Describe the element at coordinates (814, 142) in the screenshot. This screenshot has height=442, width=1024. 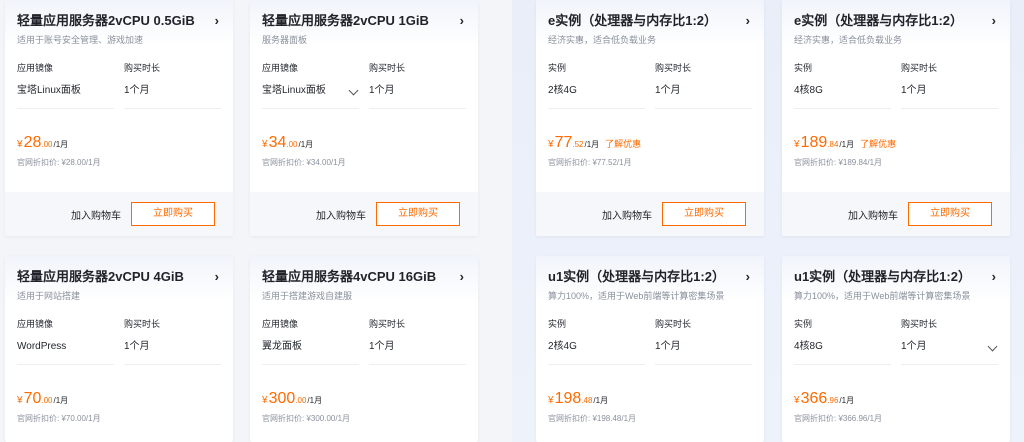
I see `price-integer: 189` at that location.